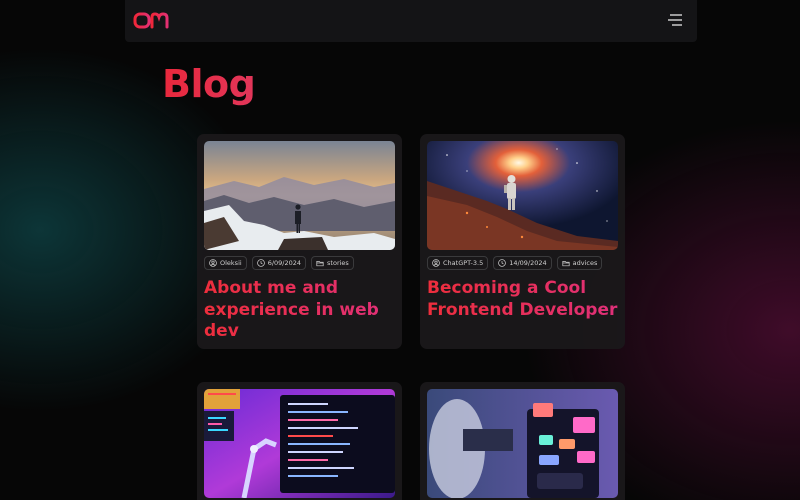 This screenshot has height=500, width=800. What do you see at coordinates (209, 84) in the screenshot?
I see `page-title: Blog` at bounding box center [209, 84].